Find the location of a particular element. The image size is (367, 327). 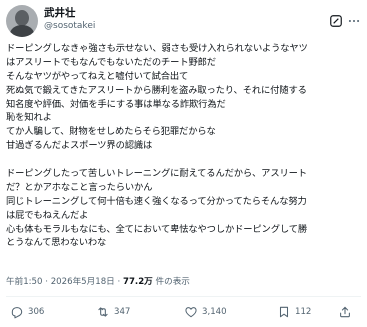

post-date: 2026年5月18日 is located at coordinates (83, 282).